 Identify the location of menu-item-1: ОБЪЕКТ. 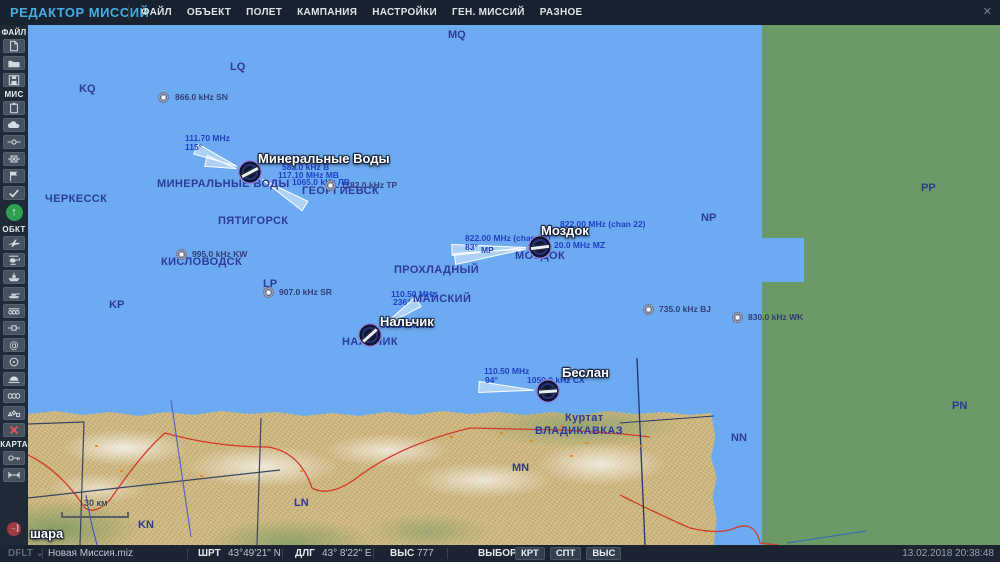
(209, 12).